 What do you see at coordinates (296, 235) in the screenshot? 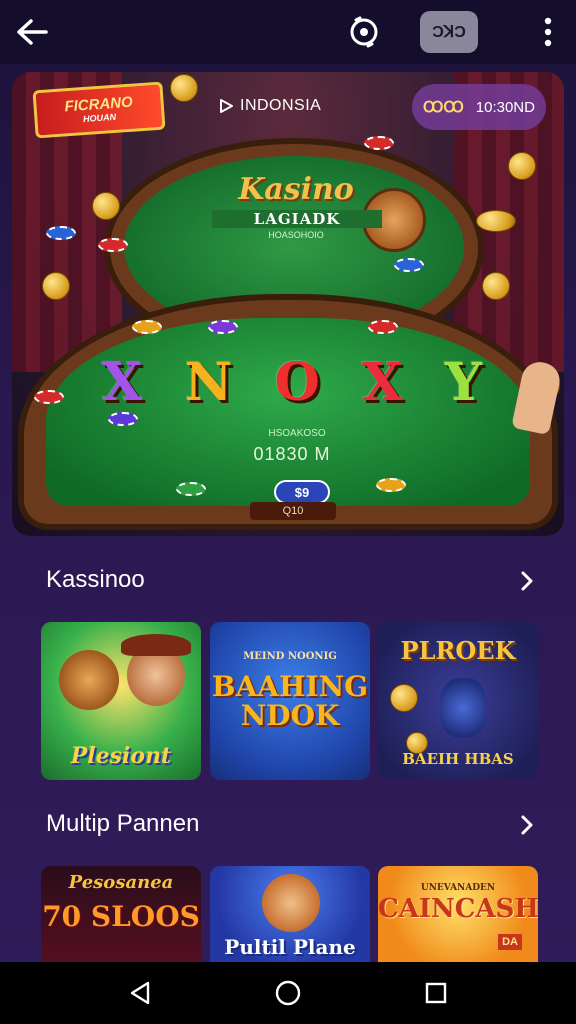
I see `table-code: HOASOHOIO` at bounding box center [296, 235].